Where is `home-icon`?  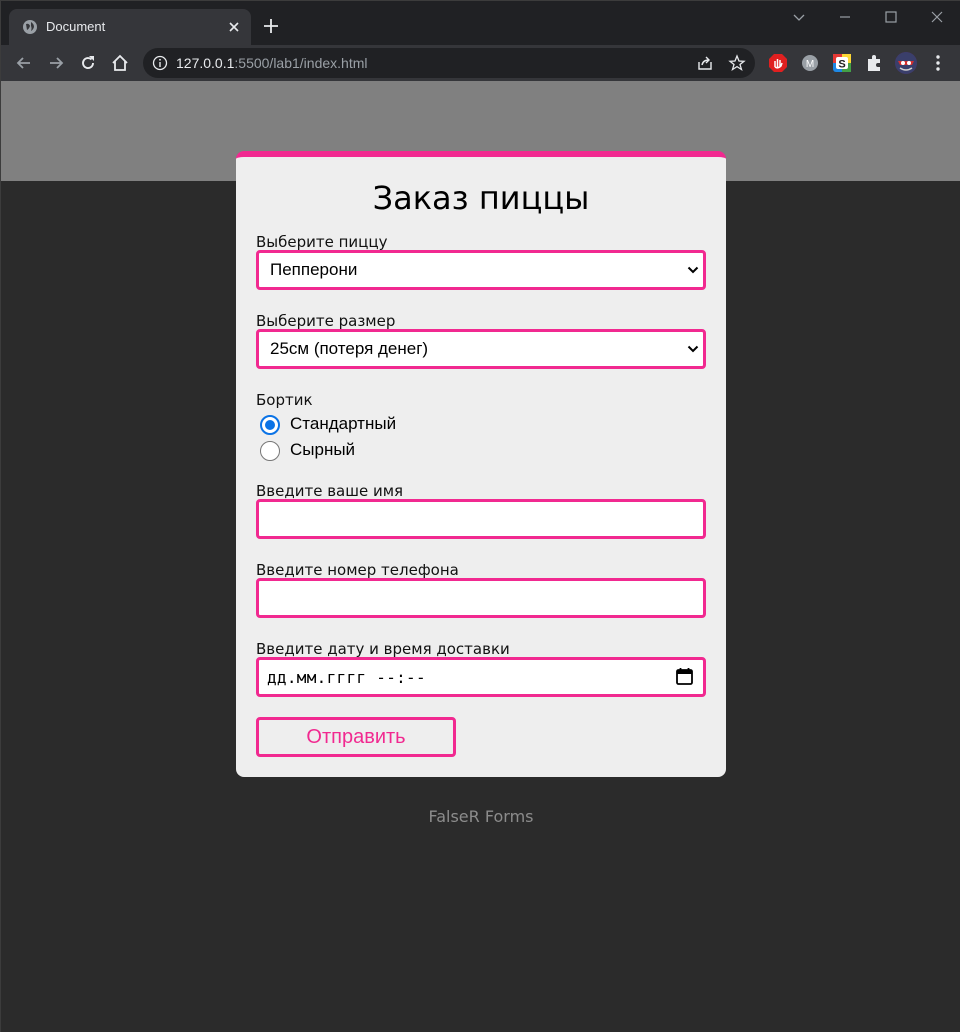 home-icon is located at coordinates (120, 63).